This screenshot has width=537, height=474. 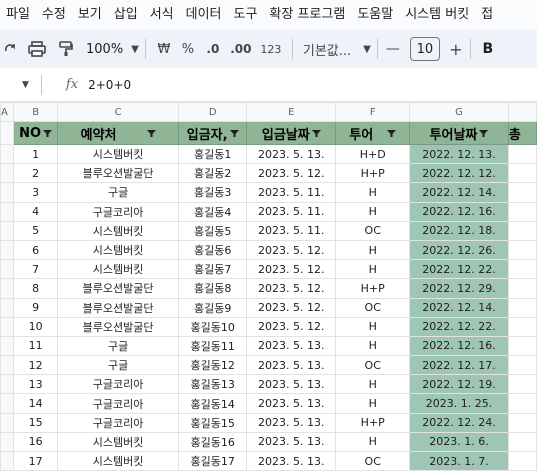 I want to click on place-cell: 구글코리아, so click(x=118, y=422).